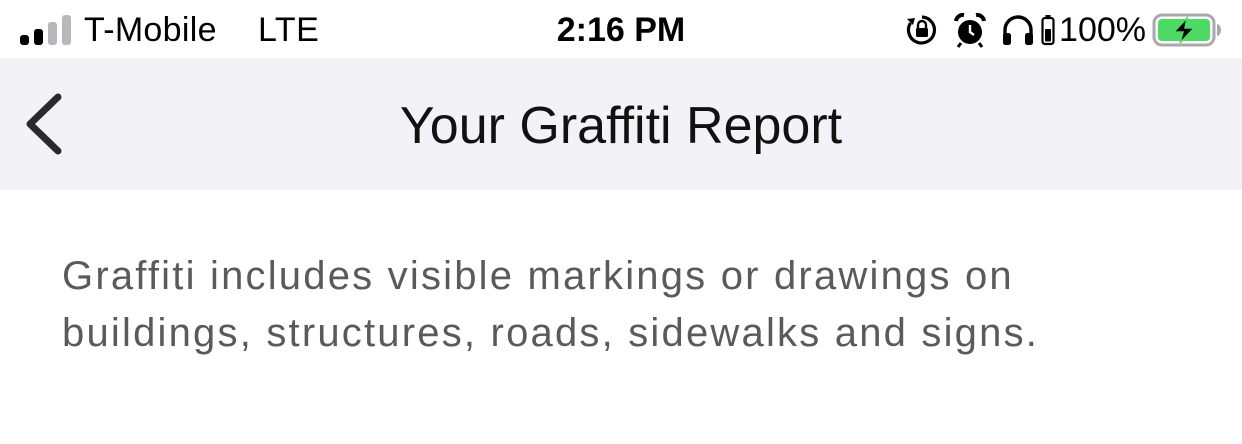 Image resolution: width=1242 pixels, height=444 pixels. Describe the element at coordinates (970, 30) in the screenshot. I see `alarm-icon` at that location.